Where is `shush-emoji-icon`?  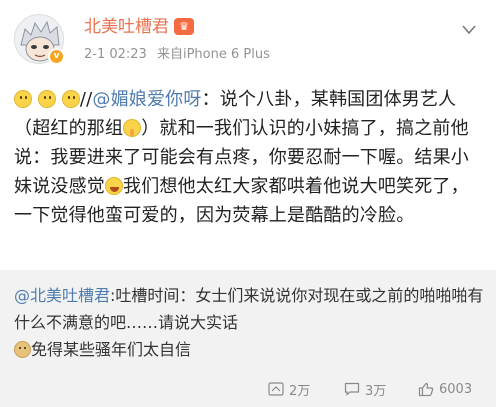 shush-emoji-icon is located at coordinates (132, 128).